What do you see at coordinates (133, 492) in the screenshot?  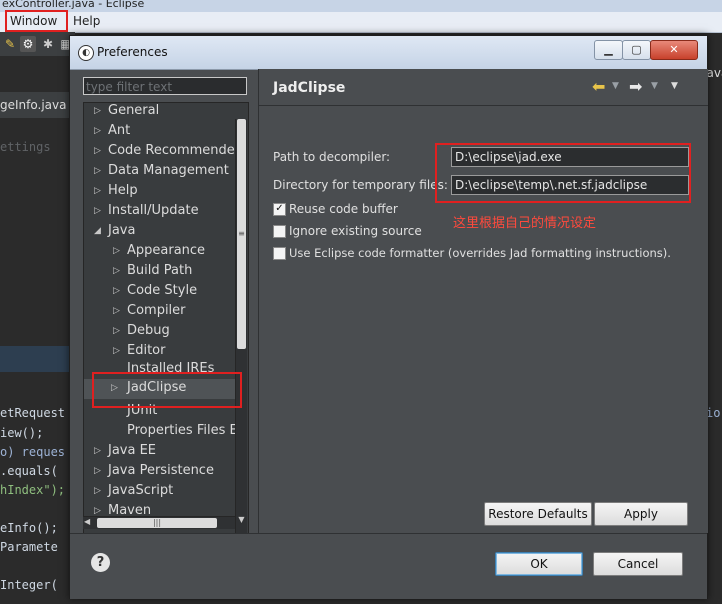 I see `tree-item-javascript: ▷ JavaScript` at bounding box center [133, 492].